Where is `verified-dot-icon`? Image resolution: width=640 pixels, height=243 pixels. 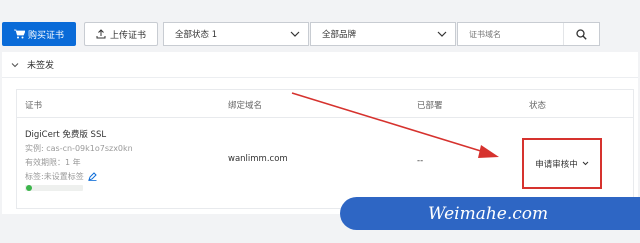 verified-dot-icon is located at coordinates (29, 188).